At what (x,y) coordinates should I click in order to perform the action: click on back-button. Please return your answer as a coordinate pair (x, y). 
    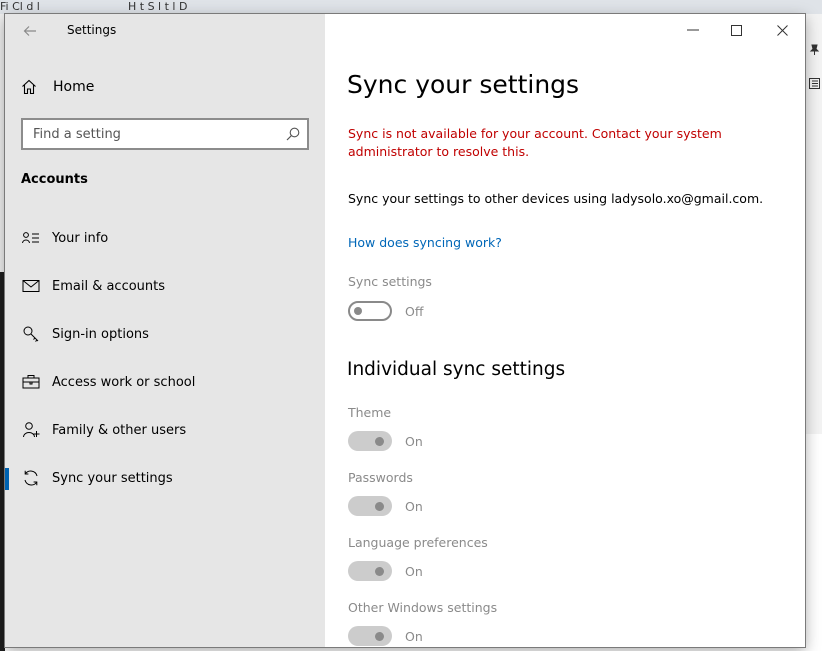
    Looking at the image, I should click on (30, 31).